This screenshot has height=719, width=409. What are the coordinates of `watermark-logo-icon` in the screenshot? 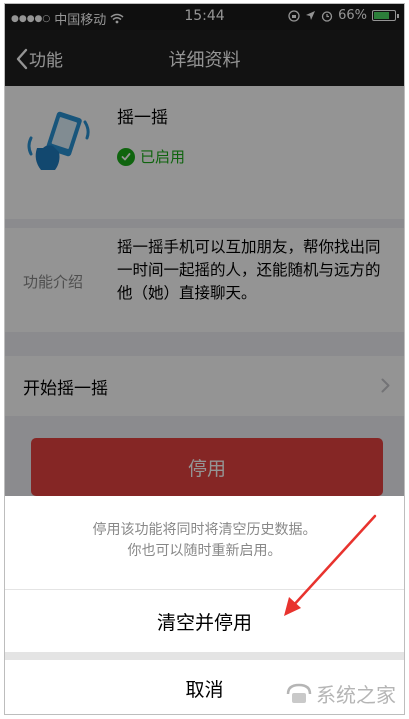 It's located at (299, 693).